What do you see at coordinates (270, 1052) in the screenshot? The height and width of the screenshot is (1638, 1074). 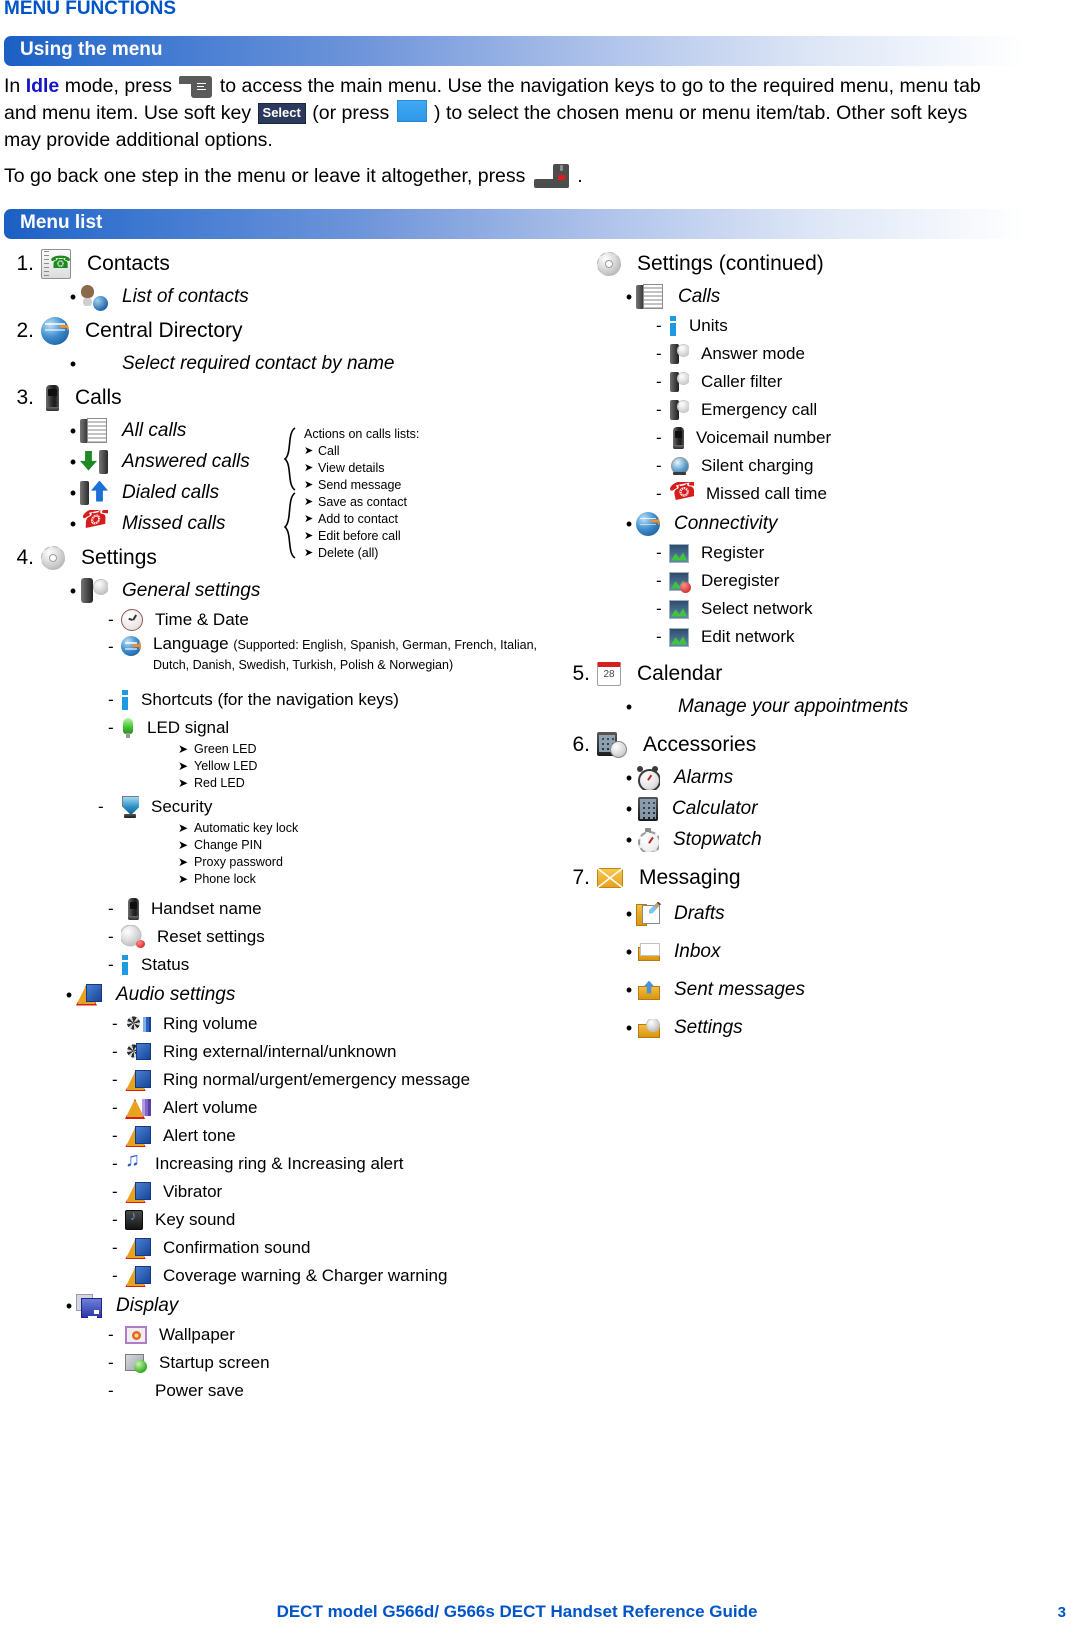 I see `subitem-ring-external-internal-unknown: - Ring external/internal/unknown` at bounding box center [270, 1052].